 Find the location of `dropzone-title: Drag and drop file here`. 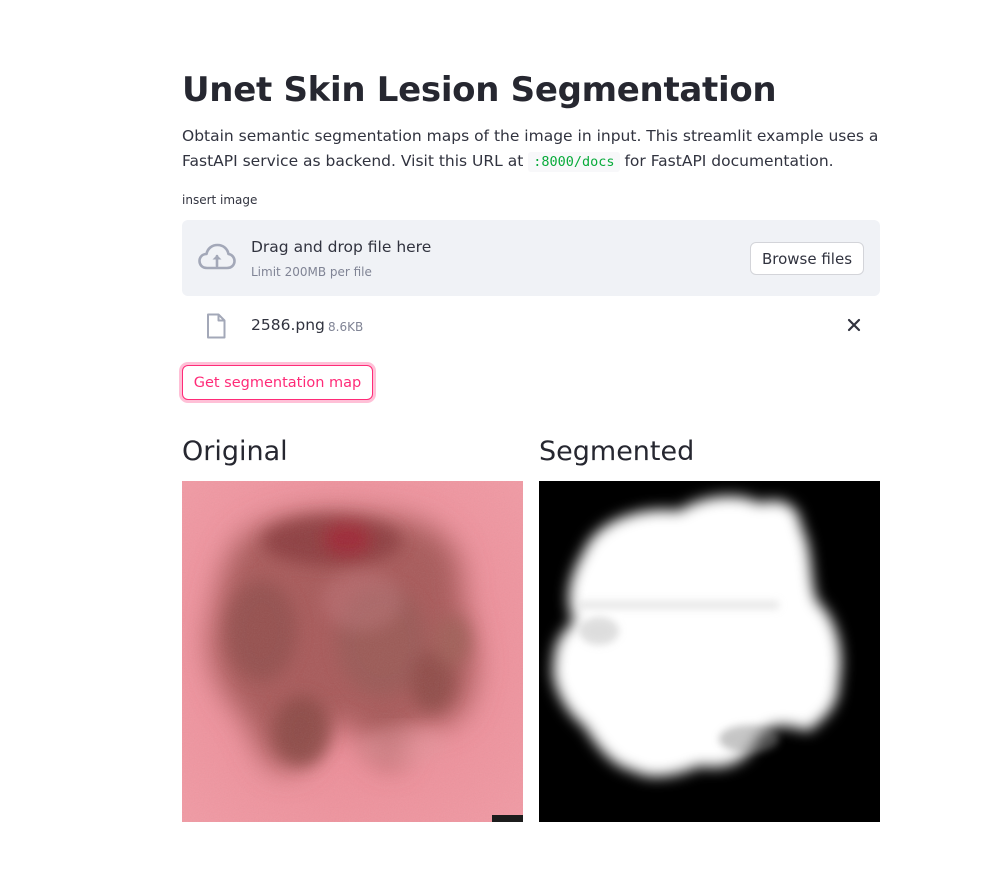

dropzone-title: Drag and drop file here is located at coordinates (341, 247).